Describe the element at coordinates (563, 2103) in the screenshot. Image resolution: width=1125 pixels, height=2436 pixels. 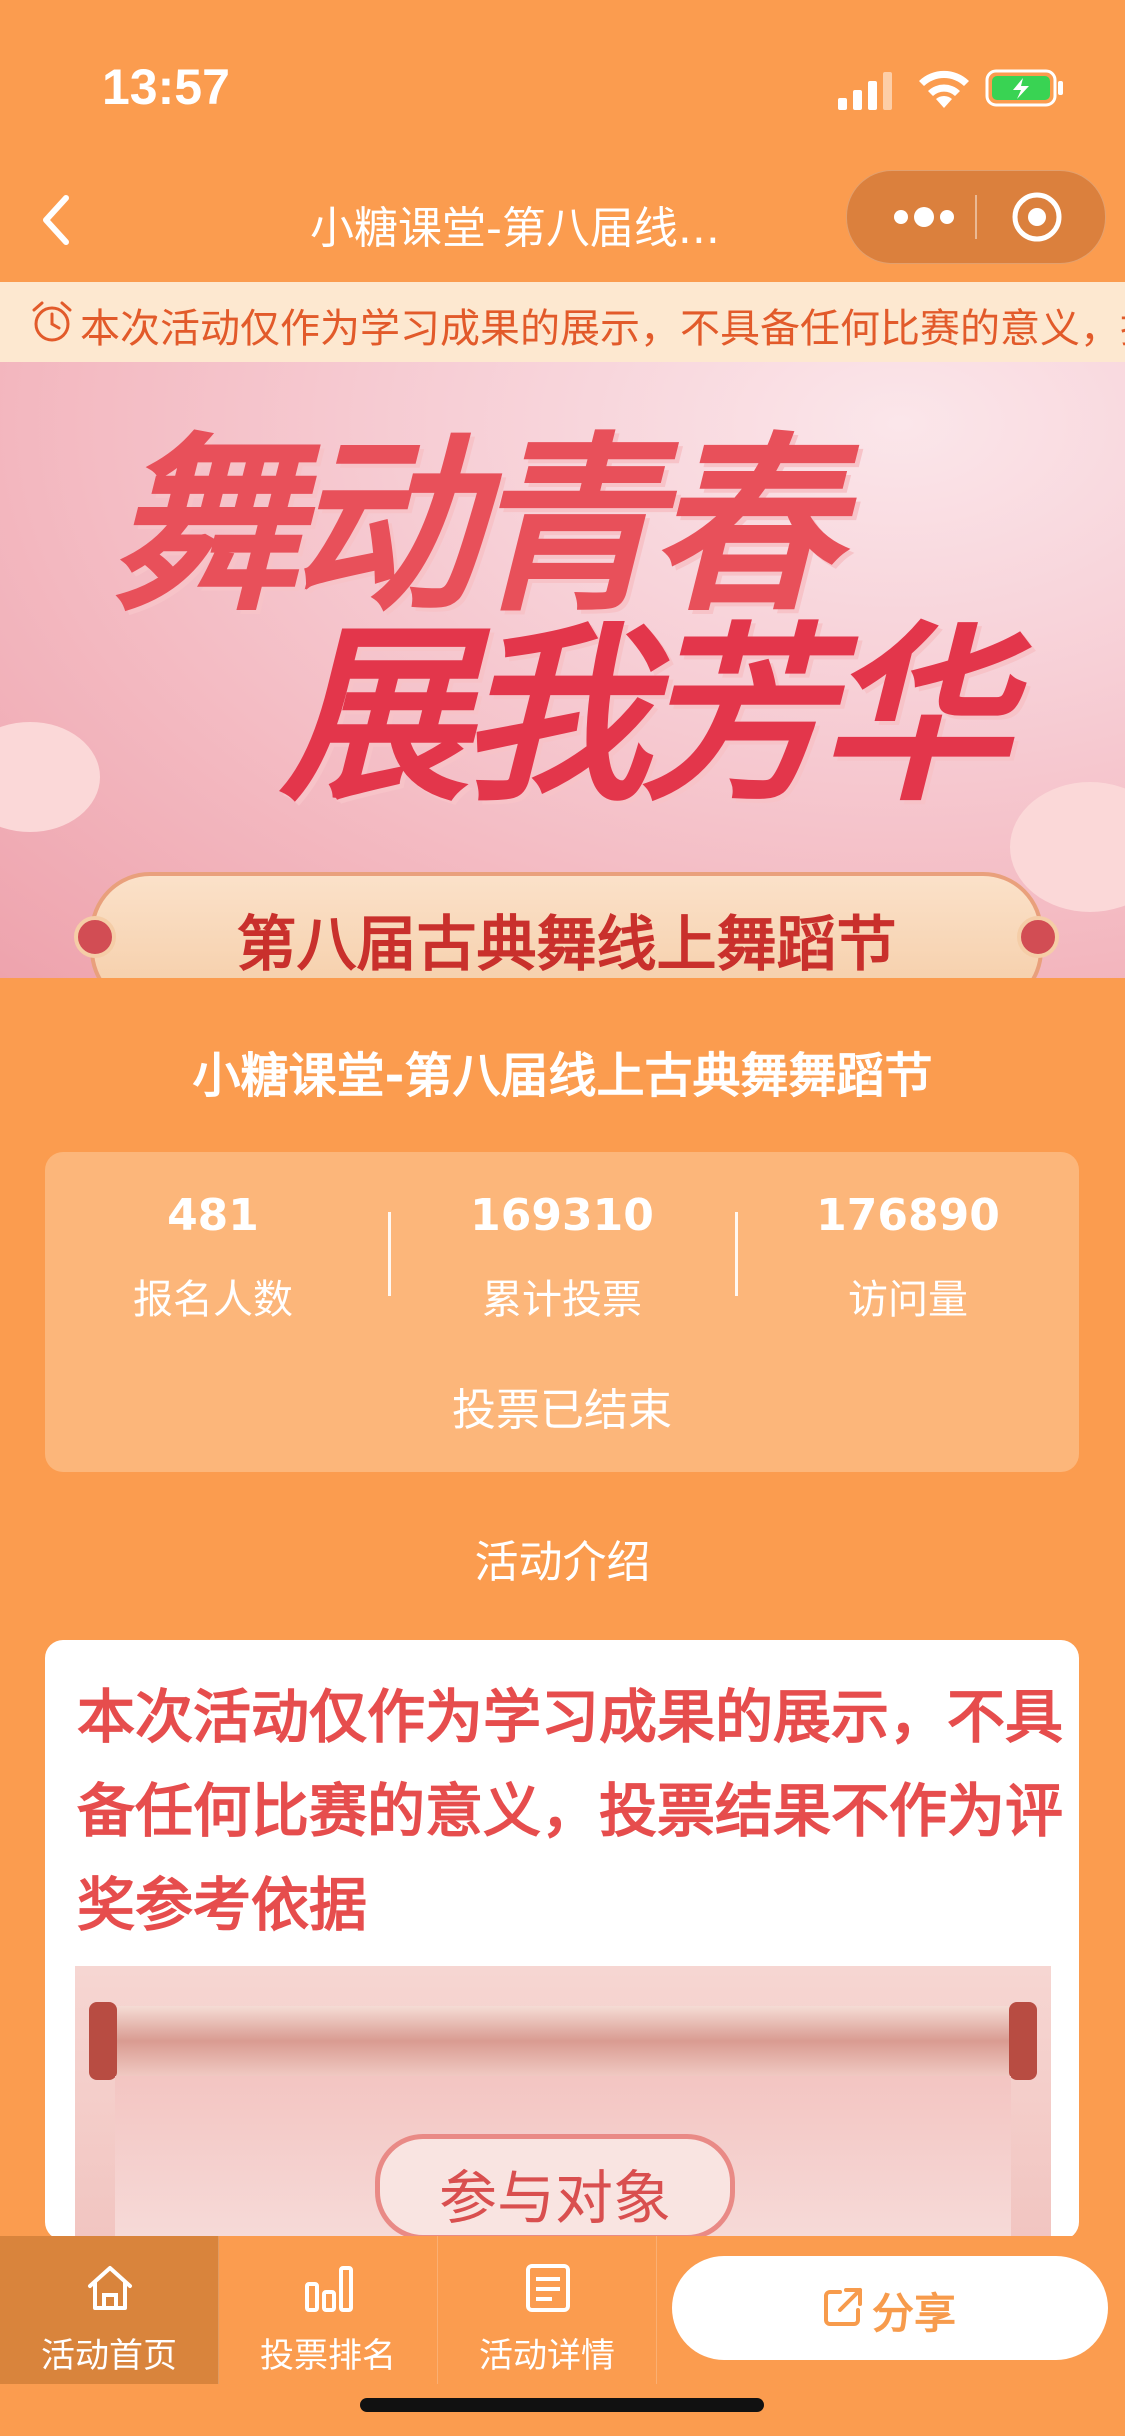
I see `scroll-image: 参与对象` at that location.